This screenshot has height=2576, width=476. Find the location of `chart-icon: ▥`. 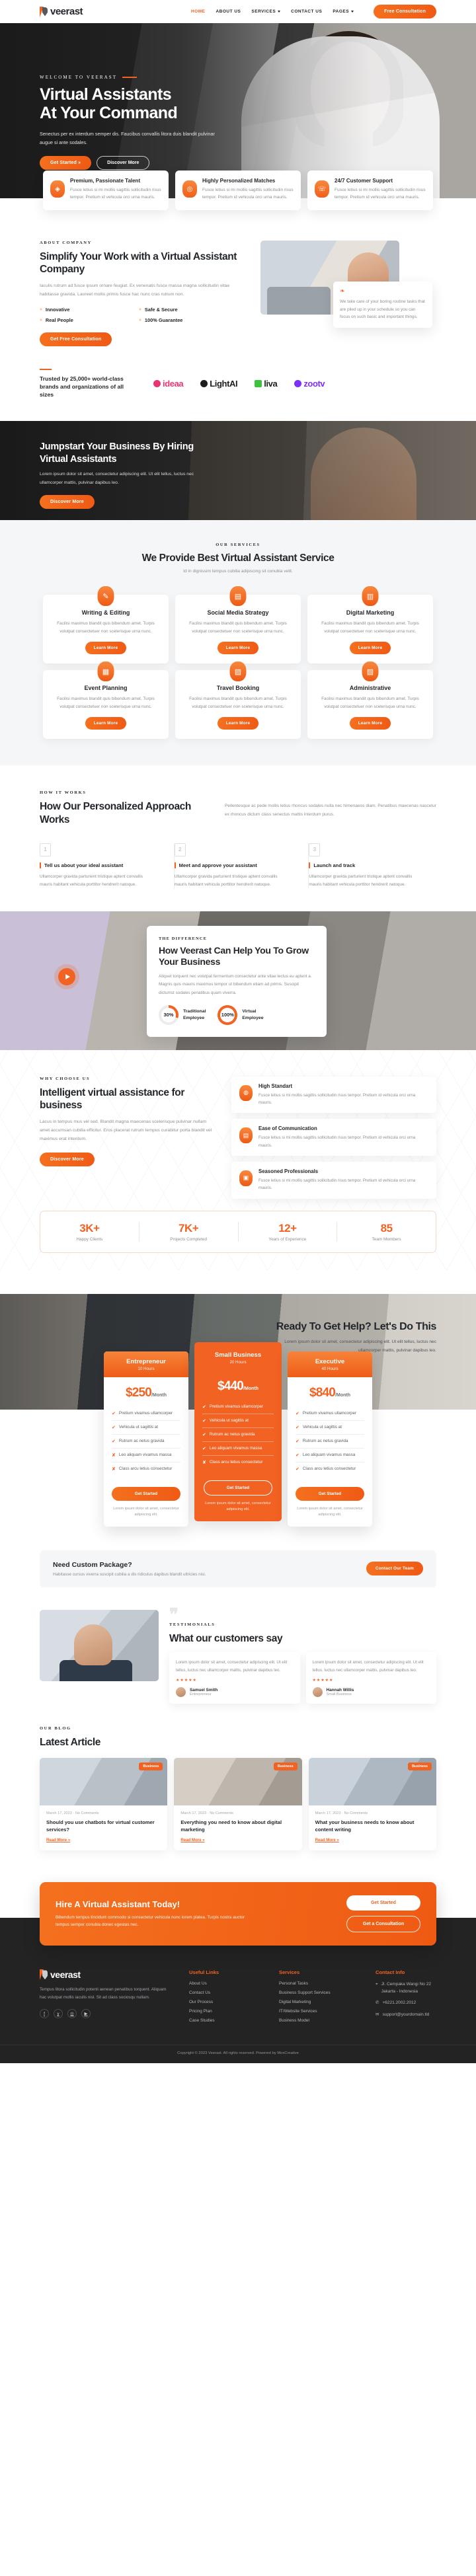

chart-icon: ▥ is located at coordinates (370, 596).